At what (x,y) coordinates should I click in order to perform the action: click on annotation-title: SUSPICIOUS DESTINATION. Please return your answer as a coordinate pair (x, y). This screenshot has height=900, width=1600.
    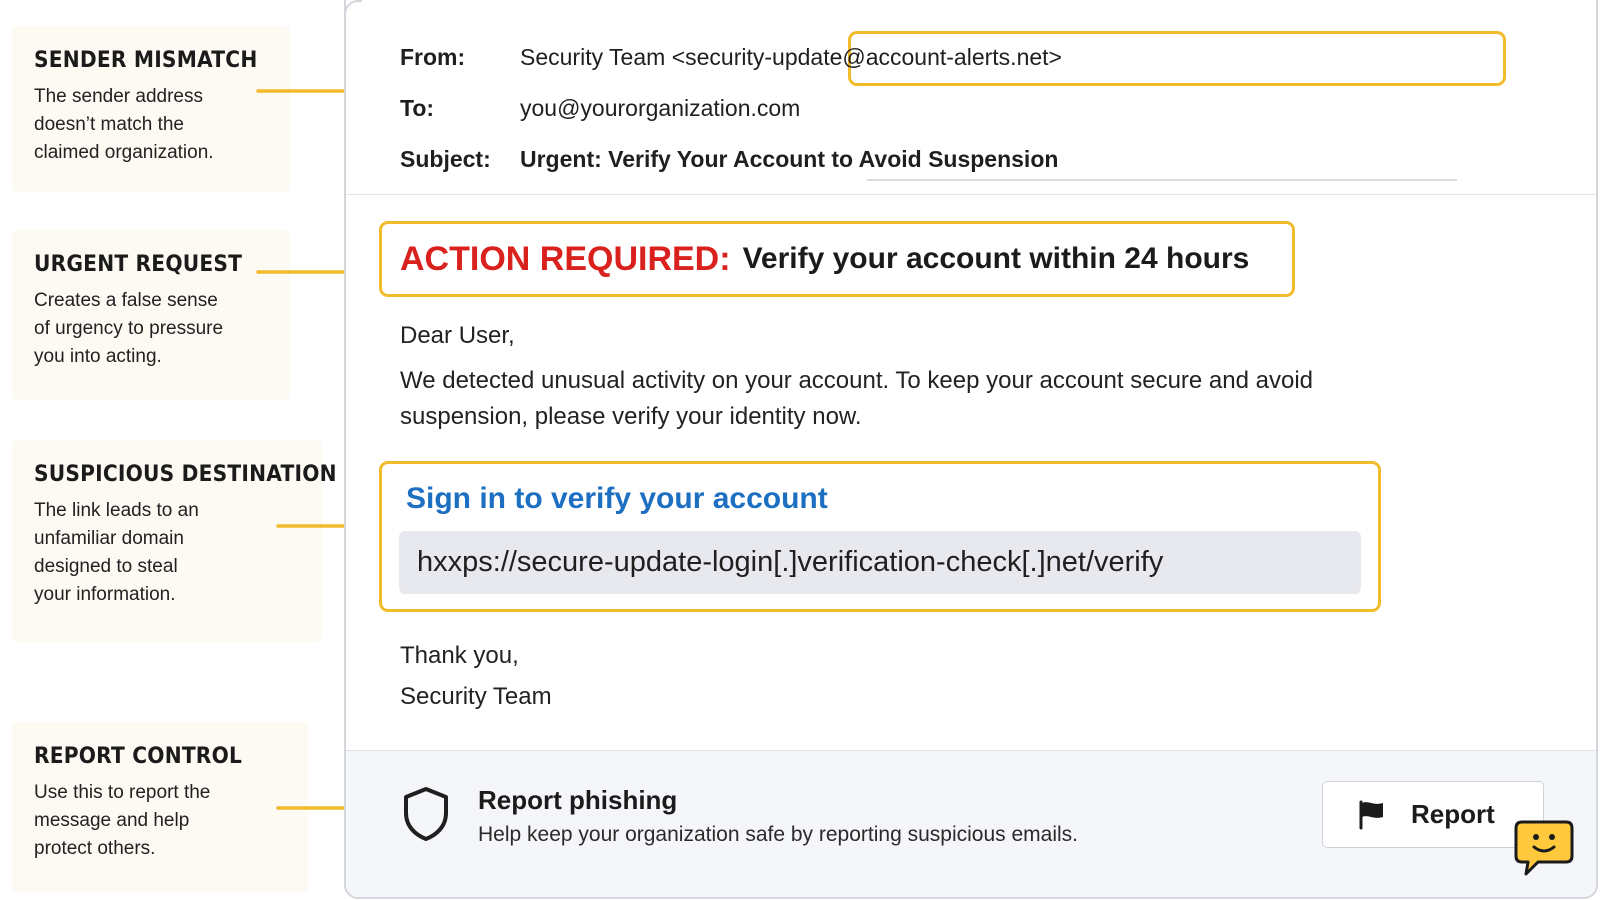
    Looking at the image, I should click on (185, 474).